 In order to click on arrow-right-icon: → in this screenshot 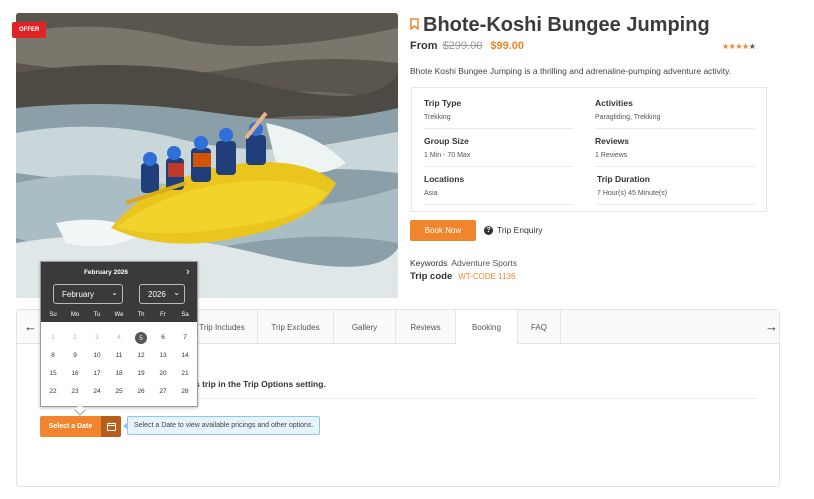, I will do `click(771, 326)`.